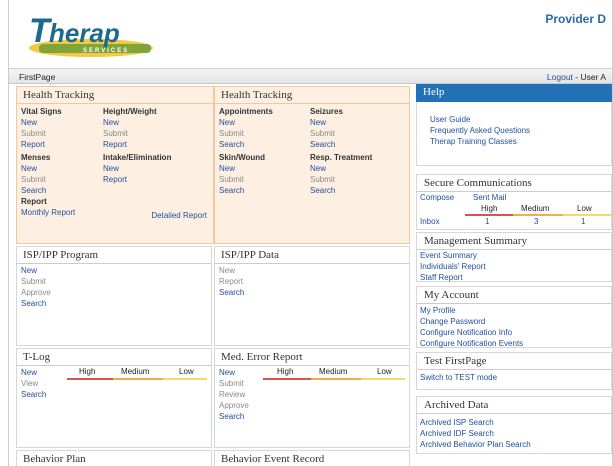 Image resolution: width=613 pixels, height=466 pixels. I want to click on panel-title: T-Log, so click(37, 357).